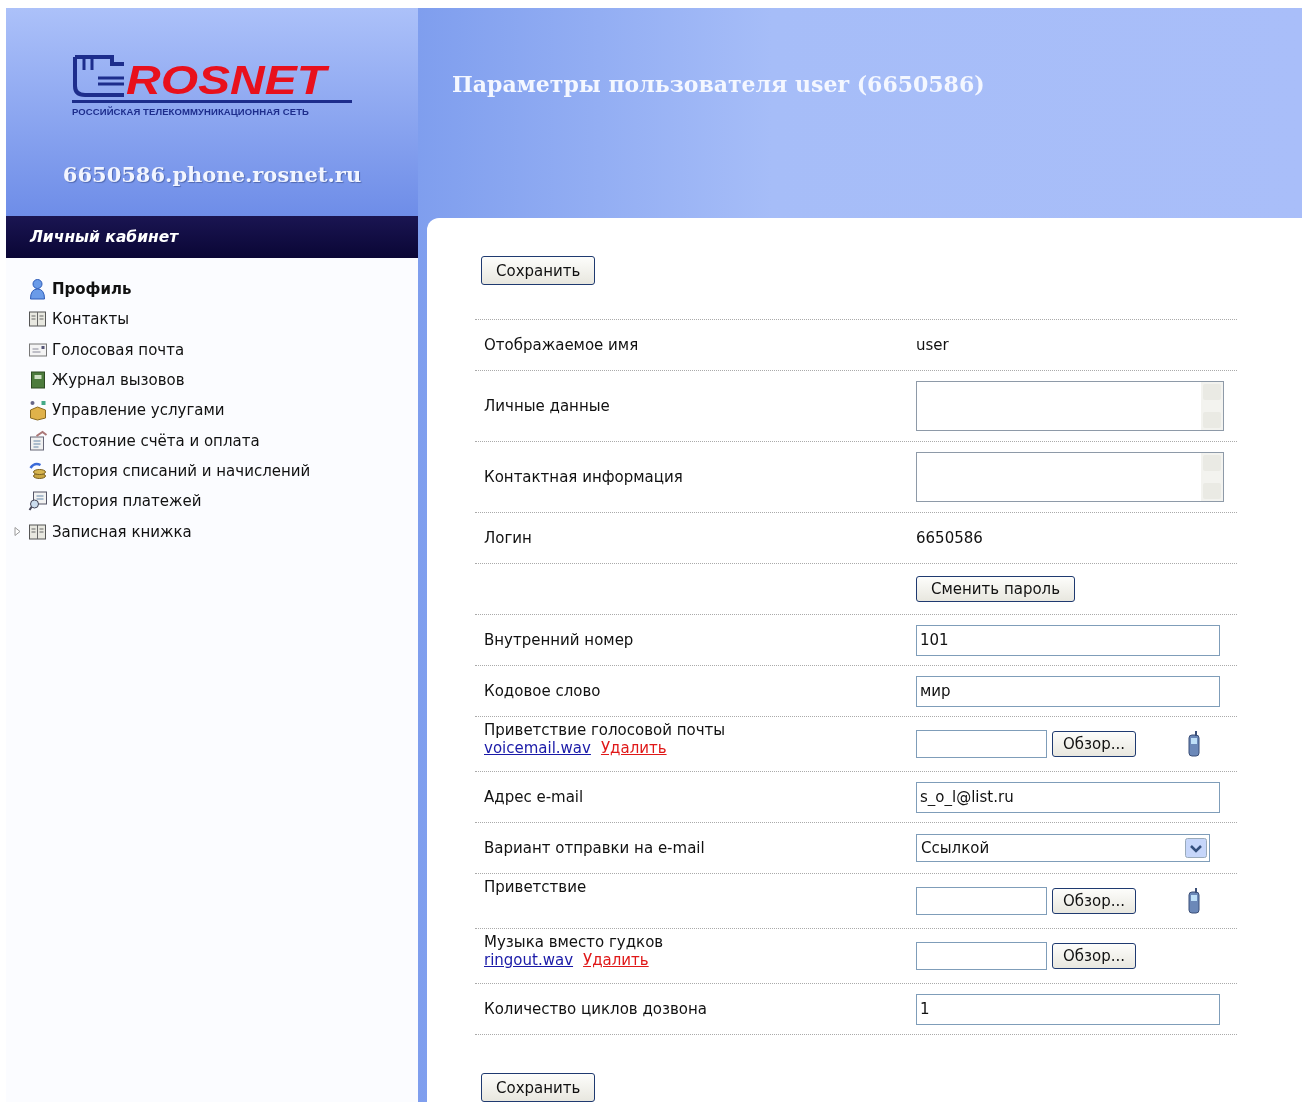 The height and width of the screenshot is (1110, 1302). What do you see at coordinates (127, 501) in the screenshot?
I see `sidebar-item: История платежей` at bounding box center [127, 501].